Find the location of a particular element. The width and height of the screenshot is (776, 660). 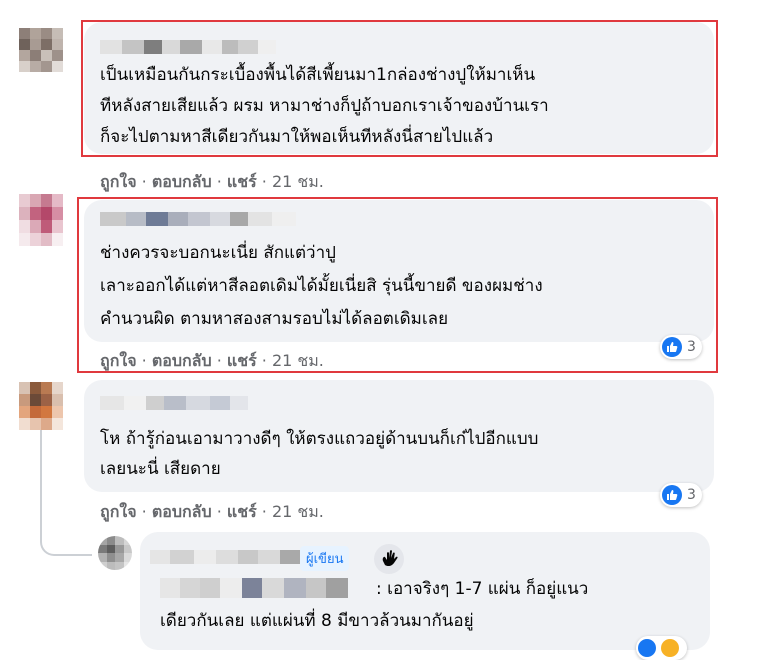

wave-icon is located at coordinates (389, 559).